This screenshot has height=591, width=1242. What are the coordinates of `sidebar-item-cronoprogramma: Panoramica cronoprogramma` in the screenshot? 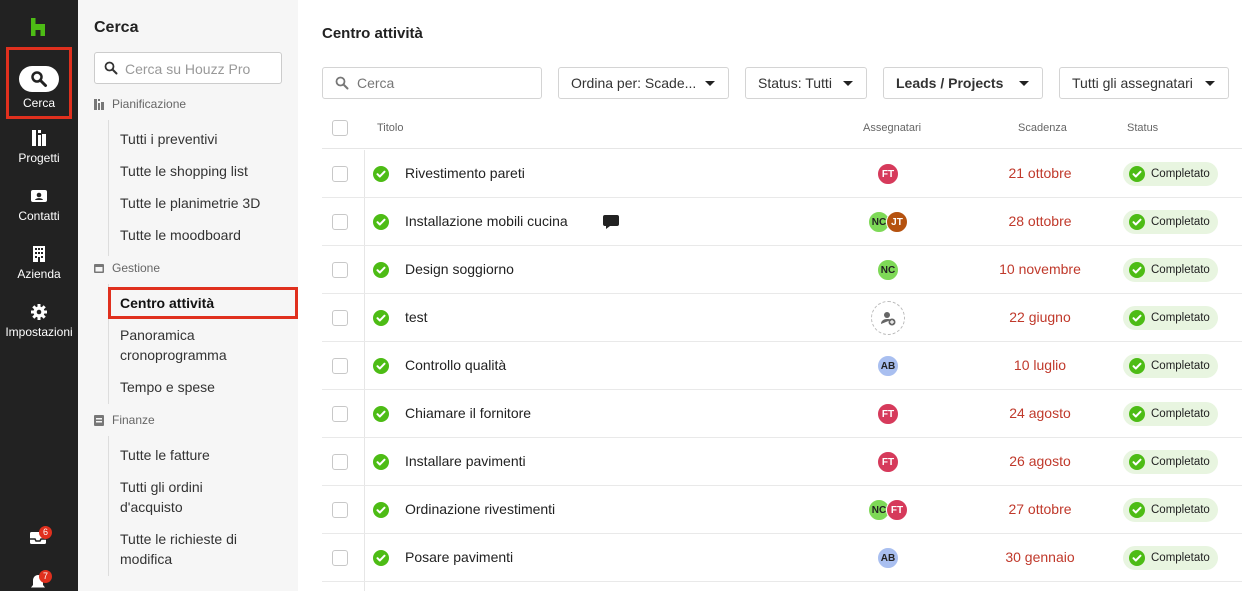 It's located at (180, 345).